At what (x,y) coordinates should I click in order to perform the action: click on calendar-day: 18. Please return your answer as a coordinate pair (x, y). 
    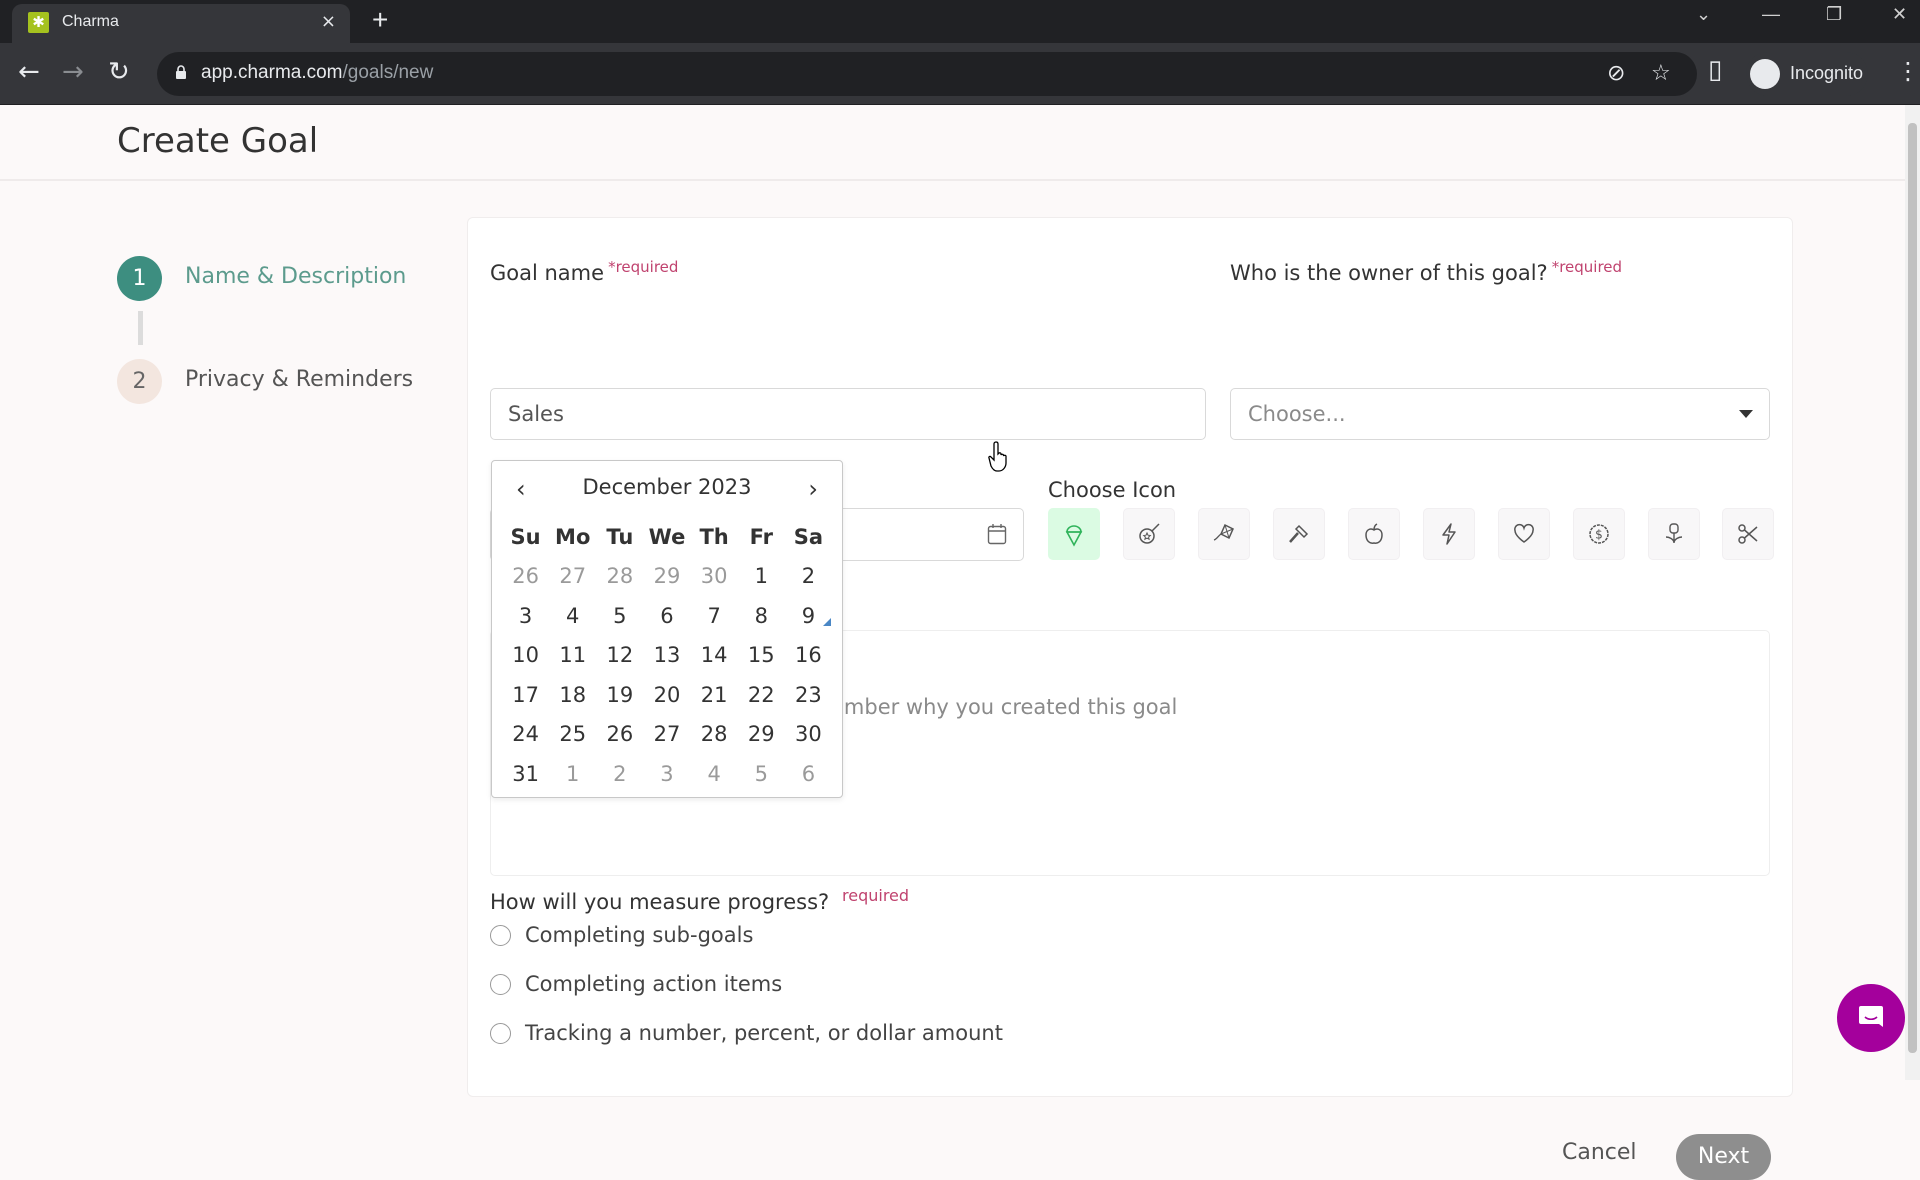
    Looking at the image, I should click on (572, 696).